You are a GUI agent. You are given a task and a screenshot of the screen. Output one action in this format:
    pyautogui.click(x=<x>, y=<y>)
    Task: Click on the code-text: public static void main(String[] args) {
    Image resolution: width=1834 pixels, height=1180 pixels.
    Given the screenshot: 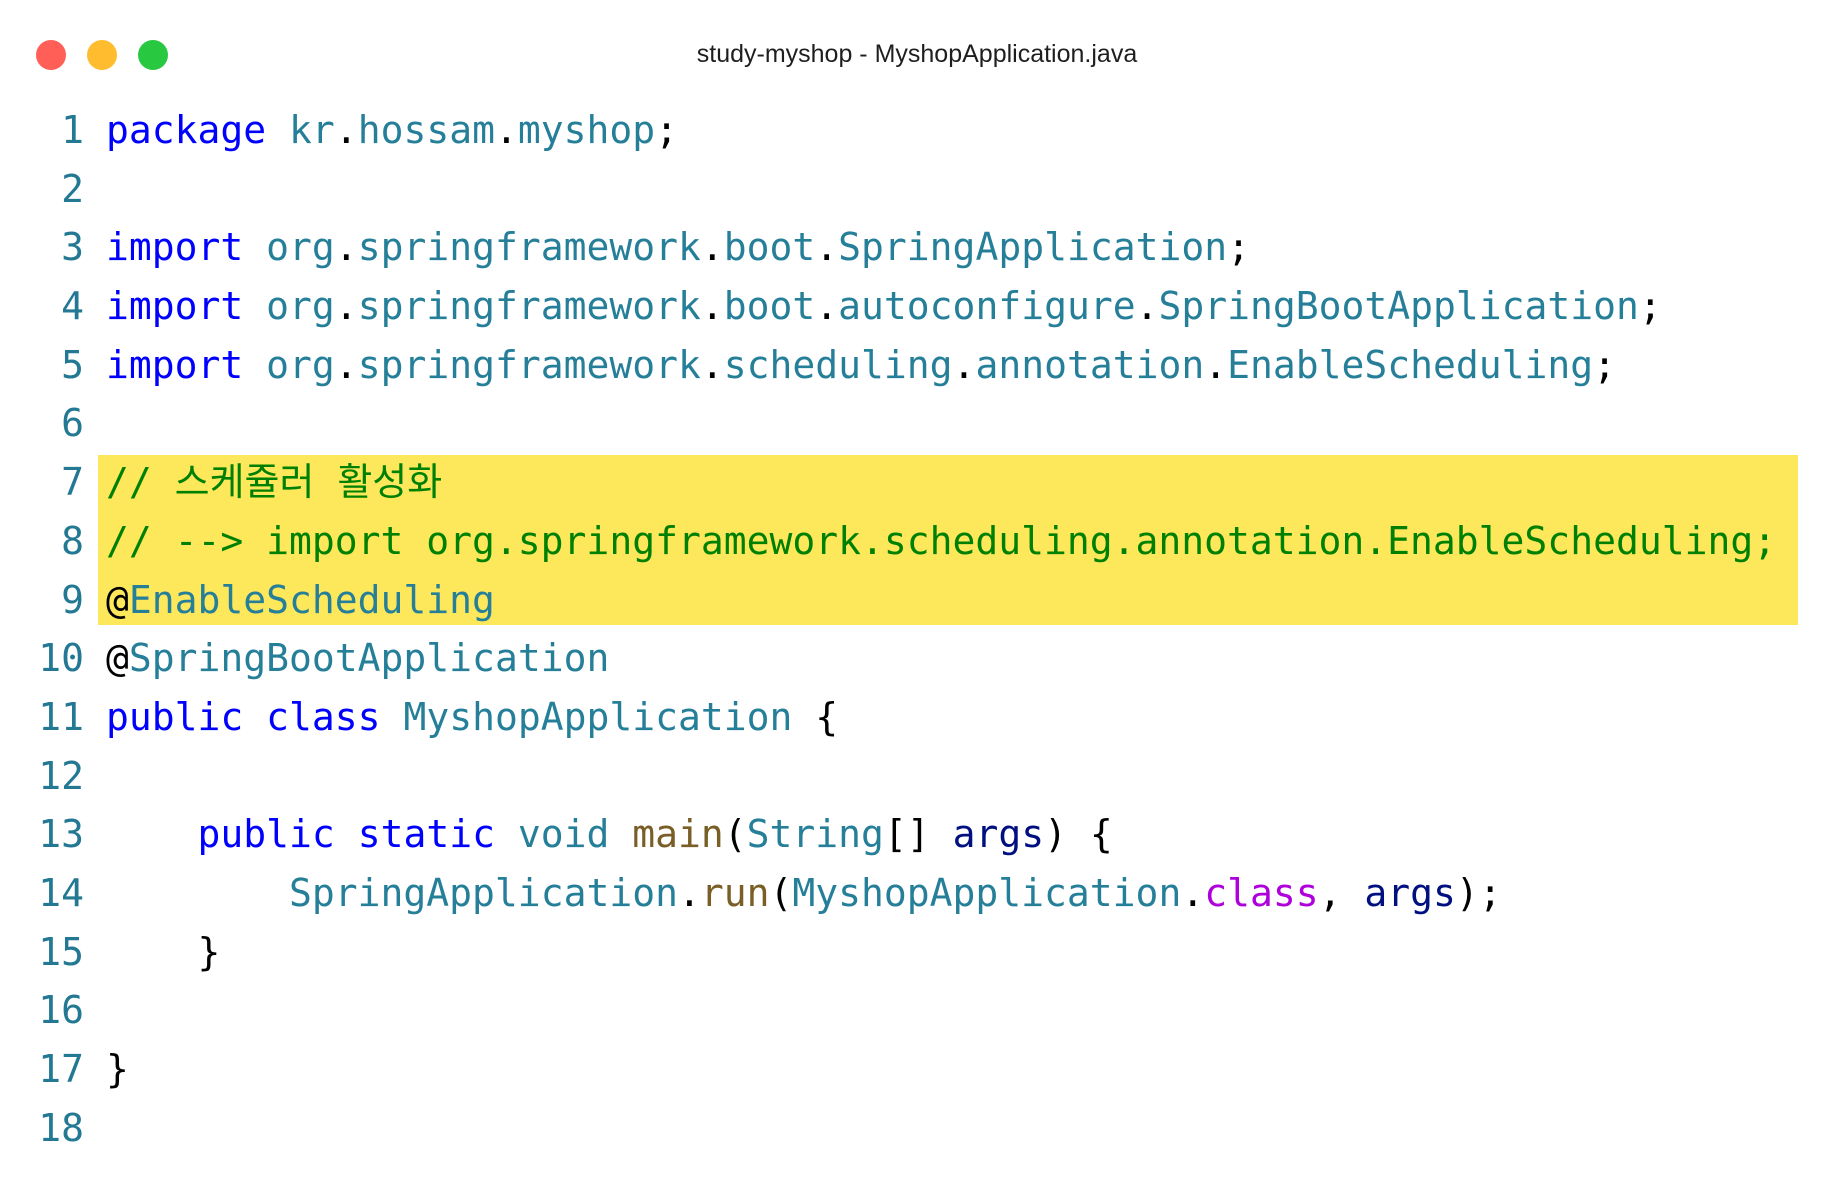 What is the action you would take?
    pyautogui.click(x=609, y=834)
    